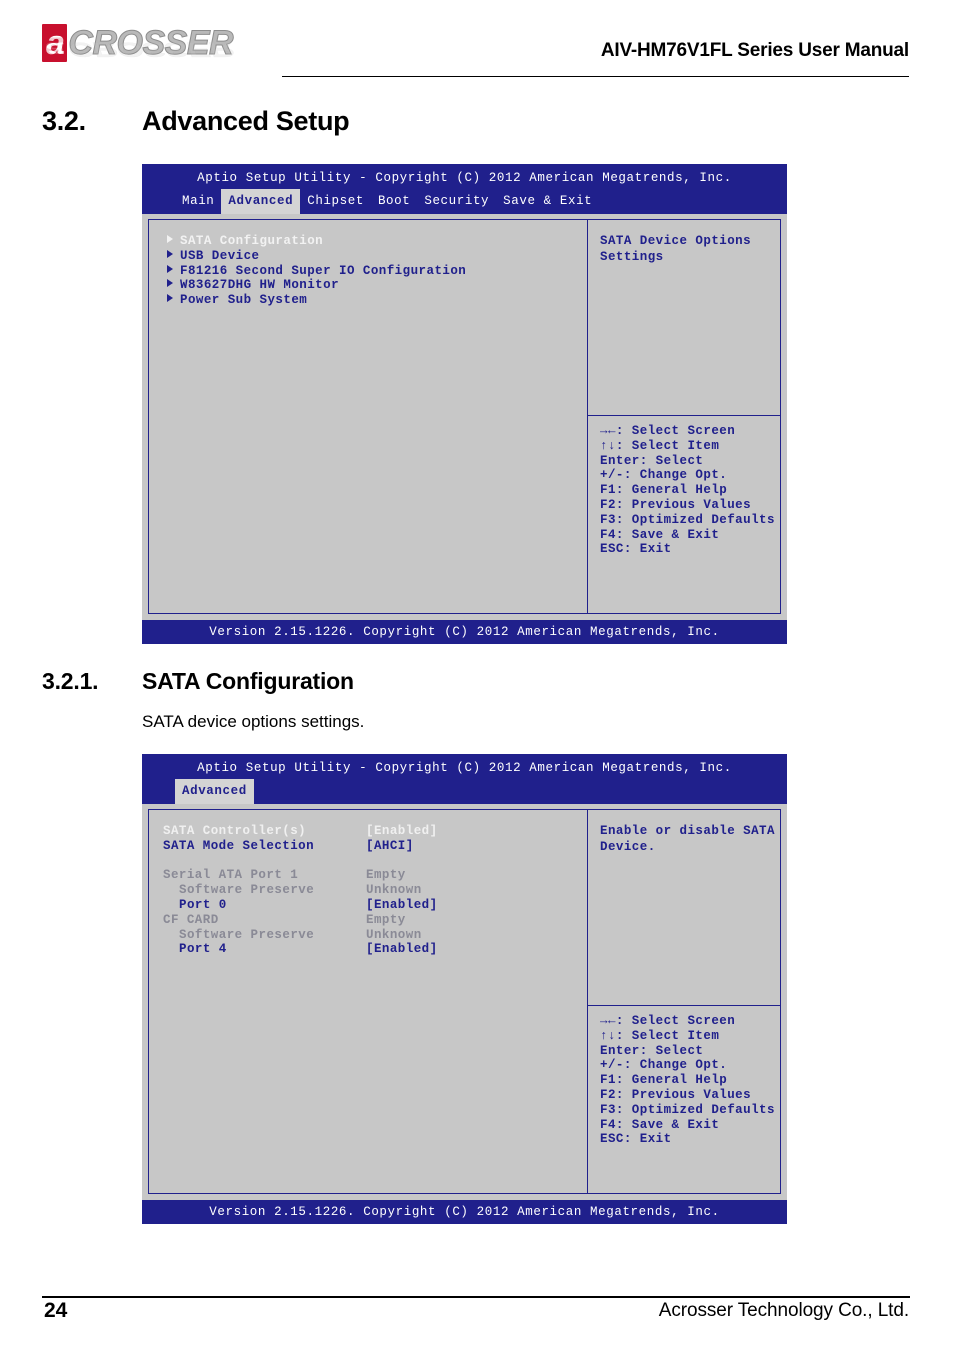 The image size is (954, 1354). What do you see at coordinates (231, 875) in the screenshot?
I see `bios-setting-label: Serial ATA Port 1` at bounding box center [231, 875].